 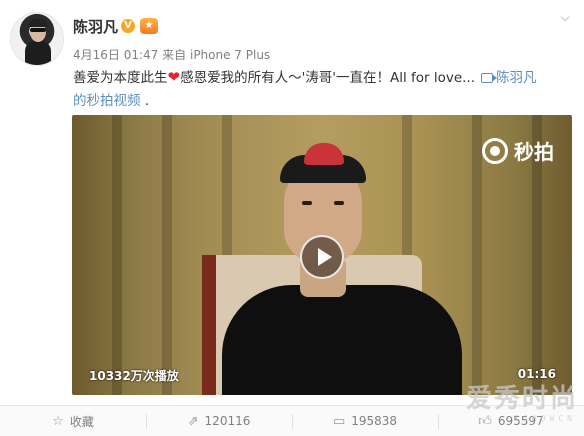 What do you see at coordinates (565, 17) in the screenshot?
I see `chevron-down-icon: ⌵` at bounding box center [565, 17].